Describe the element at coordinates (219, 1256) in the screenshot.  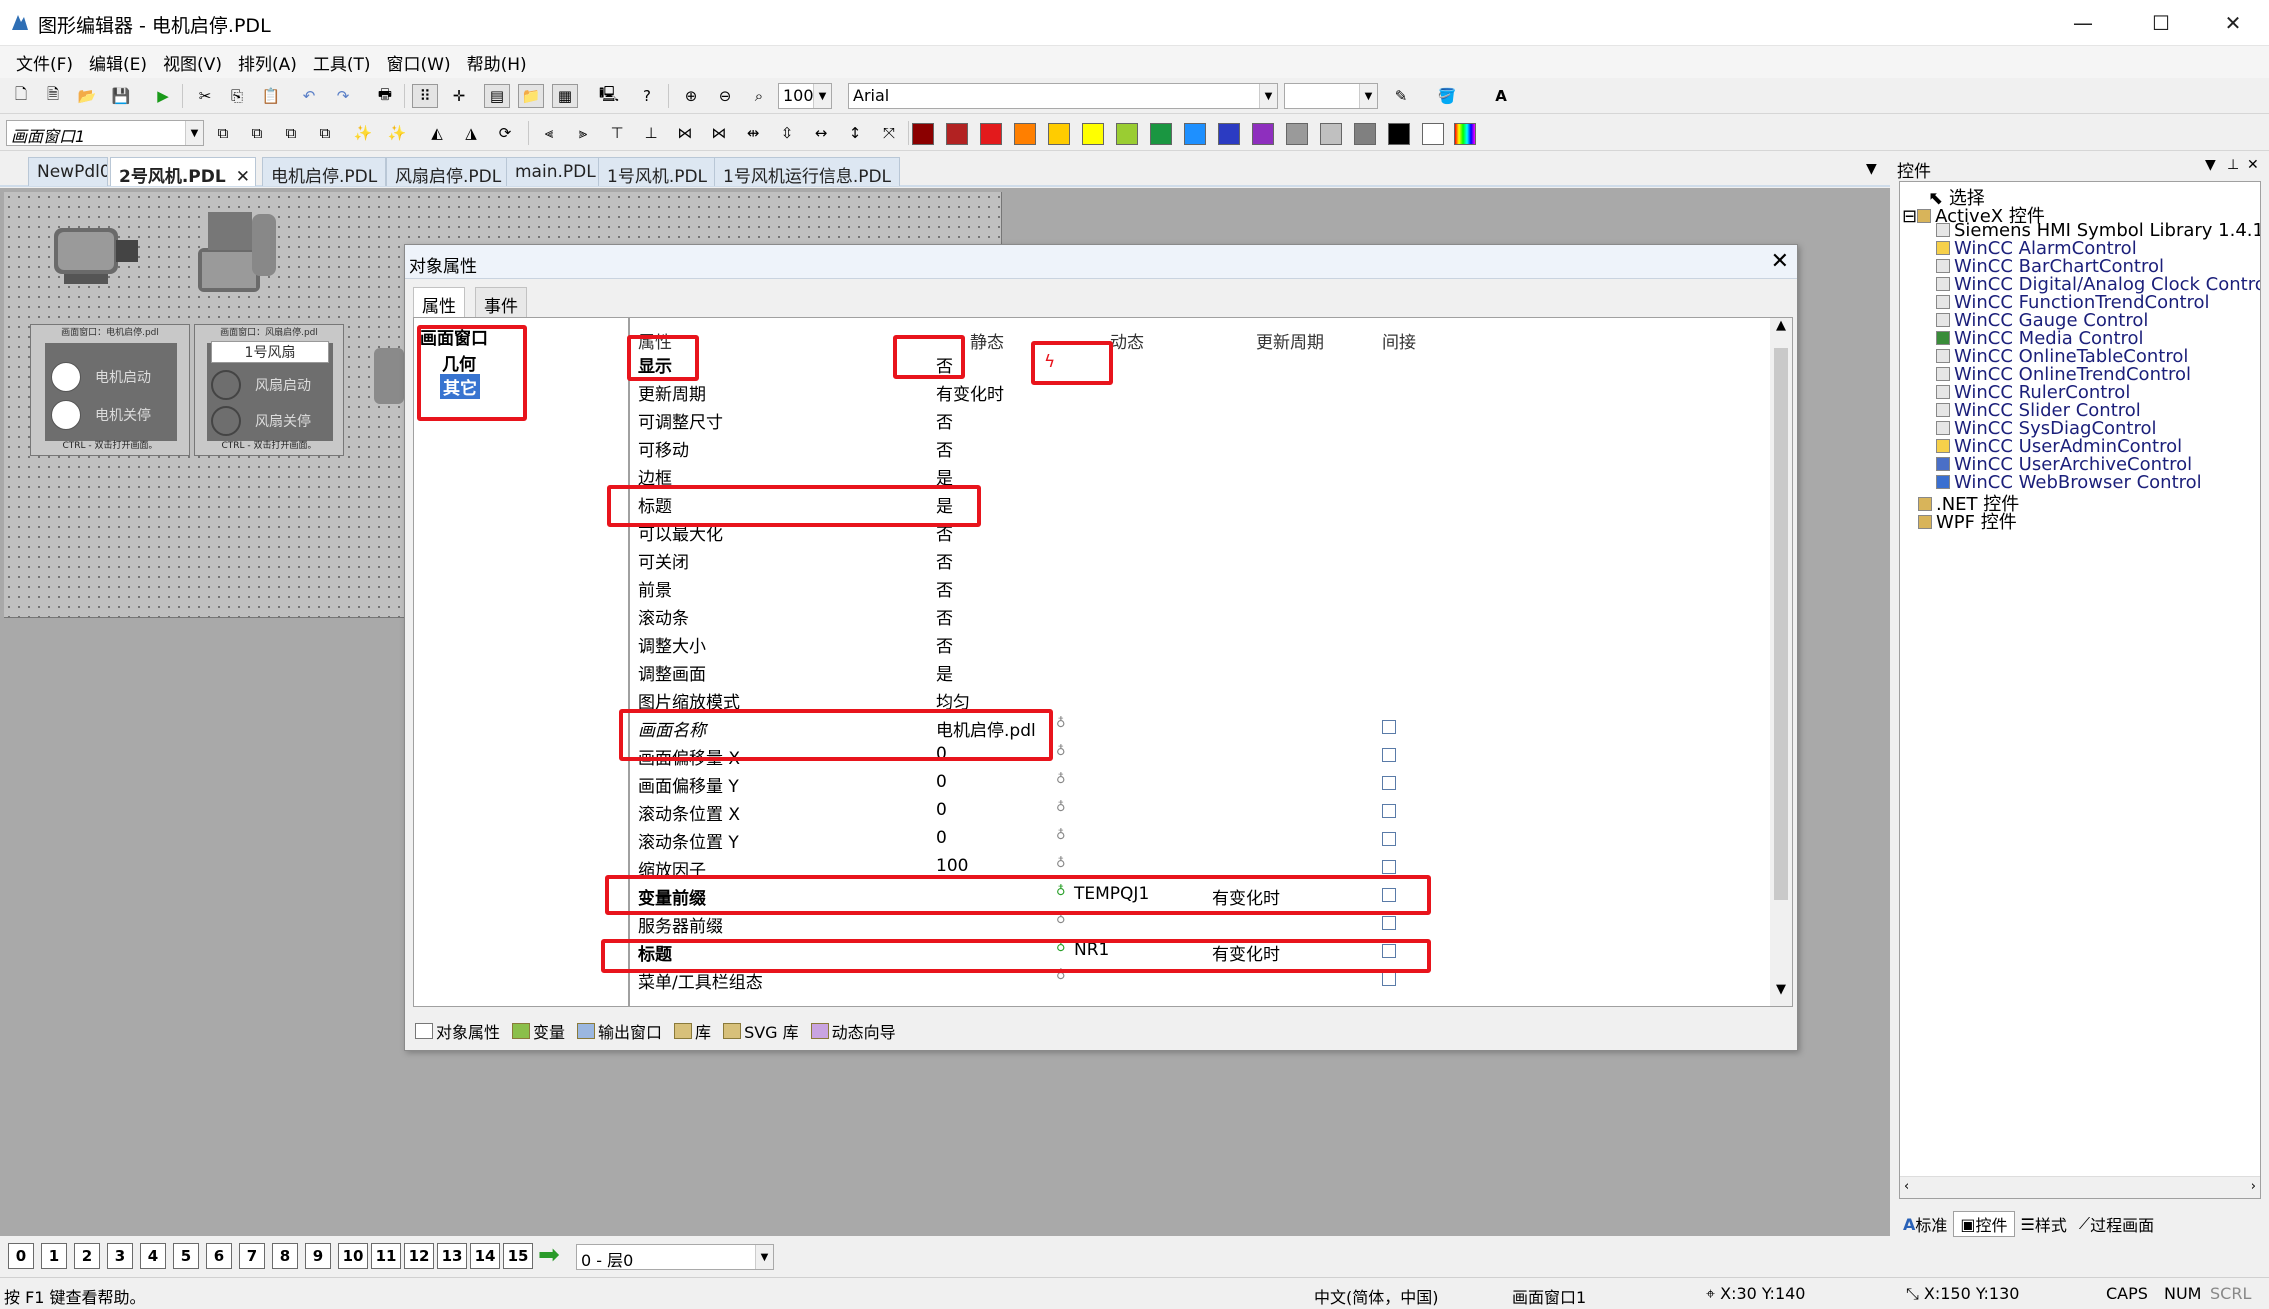
I see `layer-button: 6` at that location.